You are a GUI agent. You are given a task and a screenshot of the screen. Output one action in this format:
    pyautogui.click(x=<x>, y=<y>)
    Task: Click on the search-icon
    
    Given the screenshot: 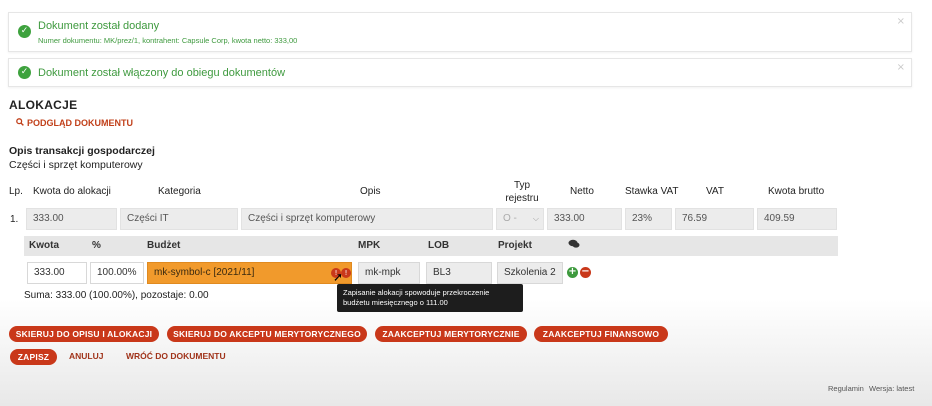 What is the action you would take?
    pyautogui.click(x=20, y=123)
    